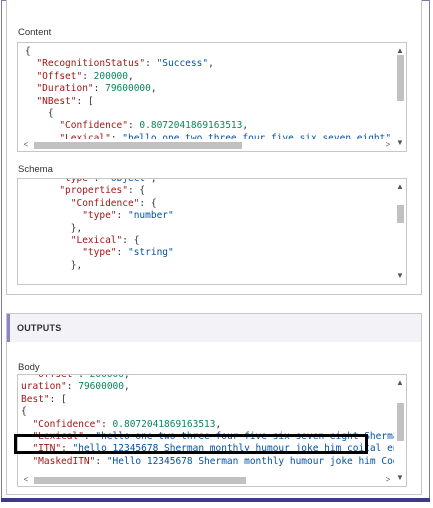 This screenshot has height=508, width=433. I want to click on code-line: "Confidence": 0.8072041869163513,, so click(209, 126).